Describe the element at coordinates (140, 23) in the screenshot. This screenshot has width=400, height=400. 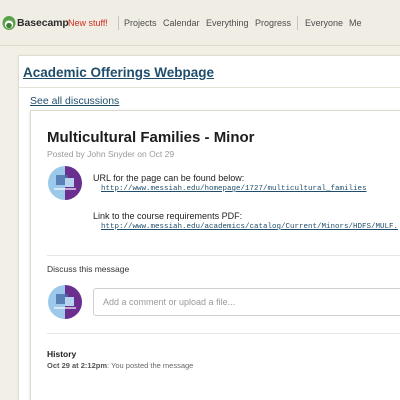
I see `nav-item-projects: Projects` at that location.